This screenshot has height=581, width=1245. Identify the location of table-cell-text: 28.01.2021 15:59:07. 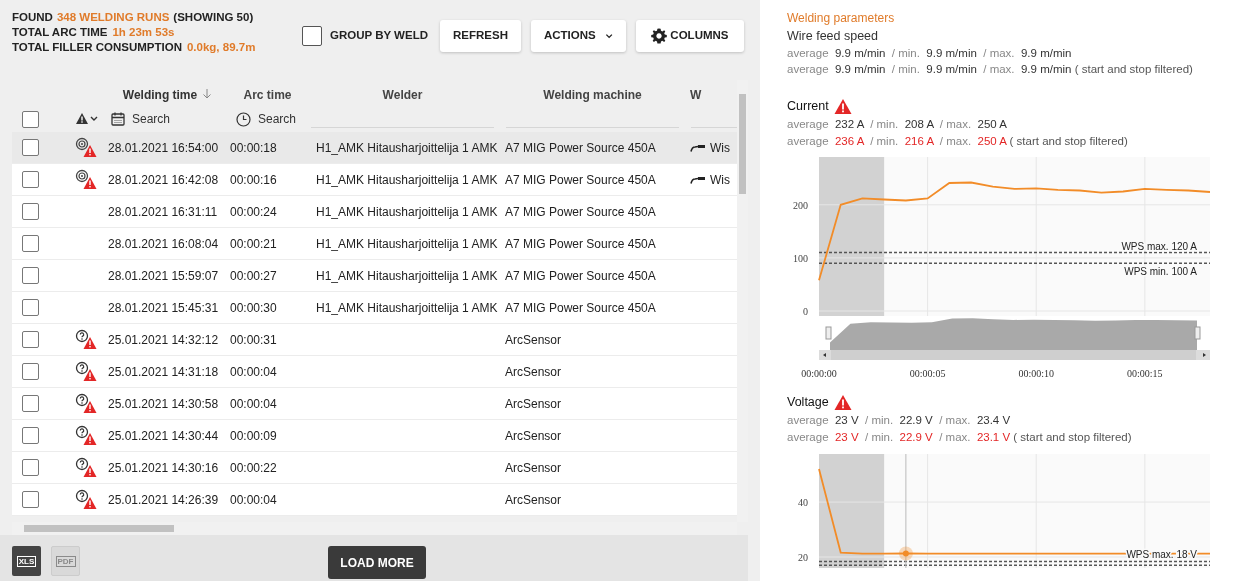
(163, 276).